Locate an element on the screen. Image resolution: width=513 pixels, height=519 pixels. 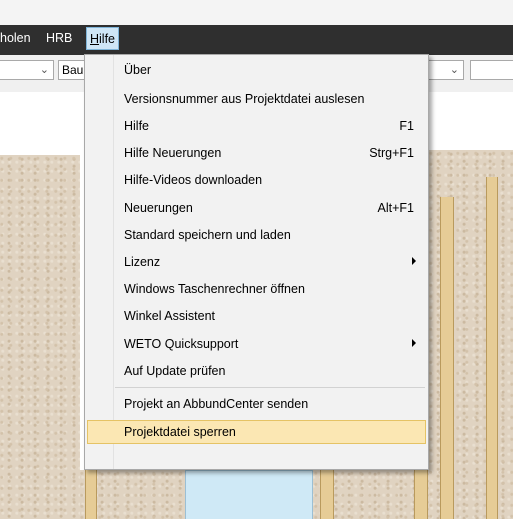
toolbar-combo-2-text: Bau is located at coordinates (73, 70).